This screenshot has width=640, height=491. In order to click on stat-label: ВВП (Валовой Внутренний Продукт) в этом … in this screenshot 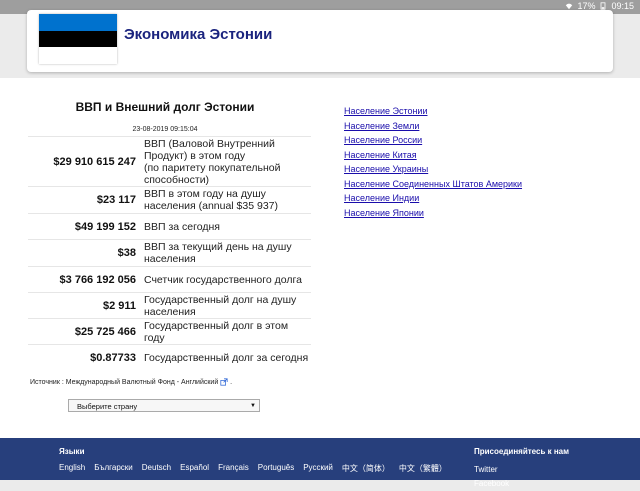, I will do `click(227, 161)`.